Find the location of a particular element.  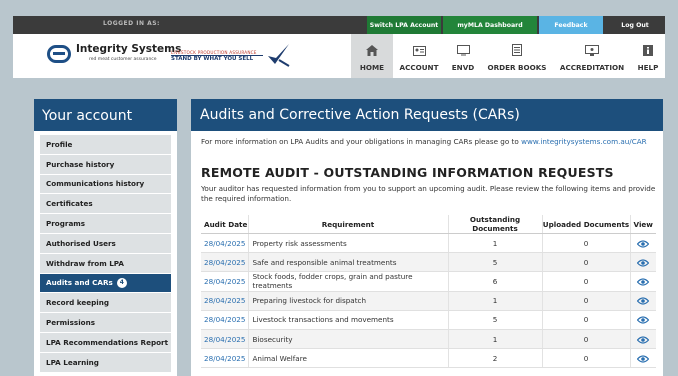

nav-envd: ENVD is located at coordinates (463, 56).